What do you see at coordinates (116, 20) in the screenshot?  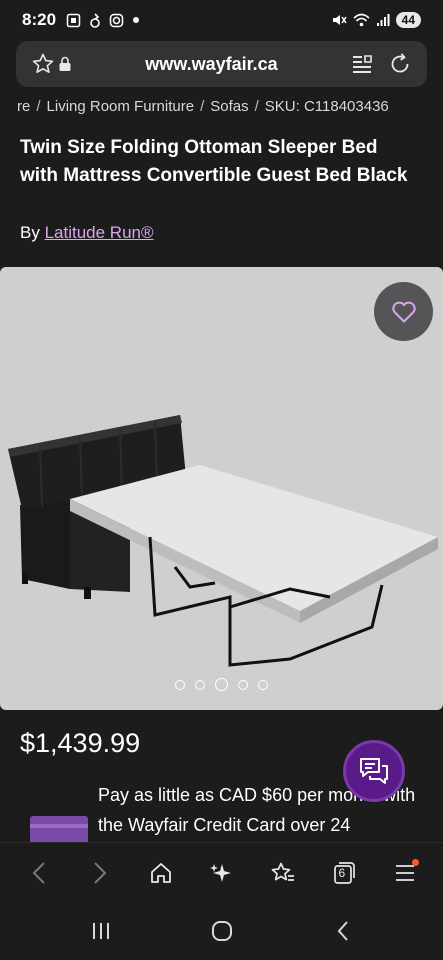 I see `instagram-icon` at bounding box center [116, 20].